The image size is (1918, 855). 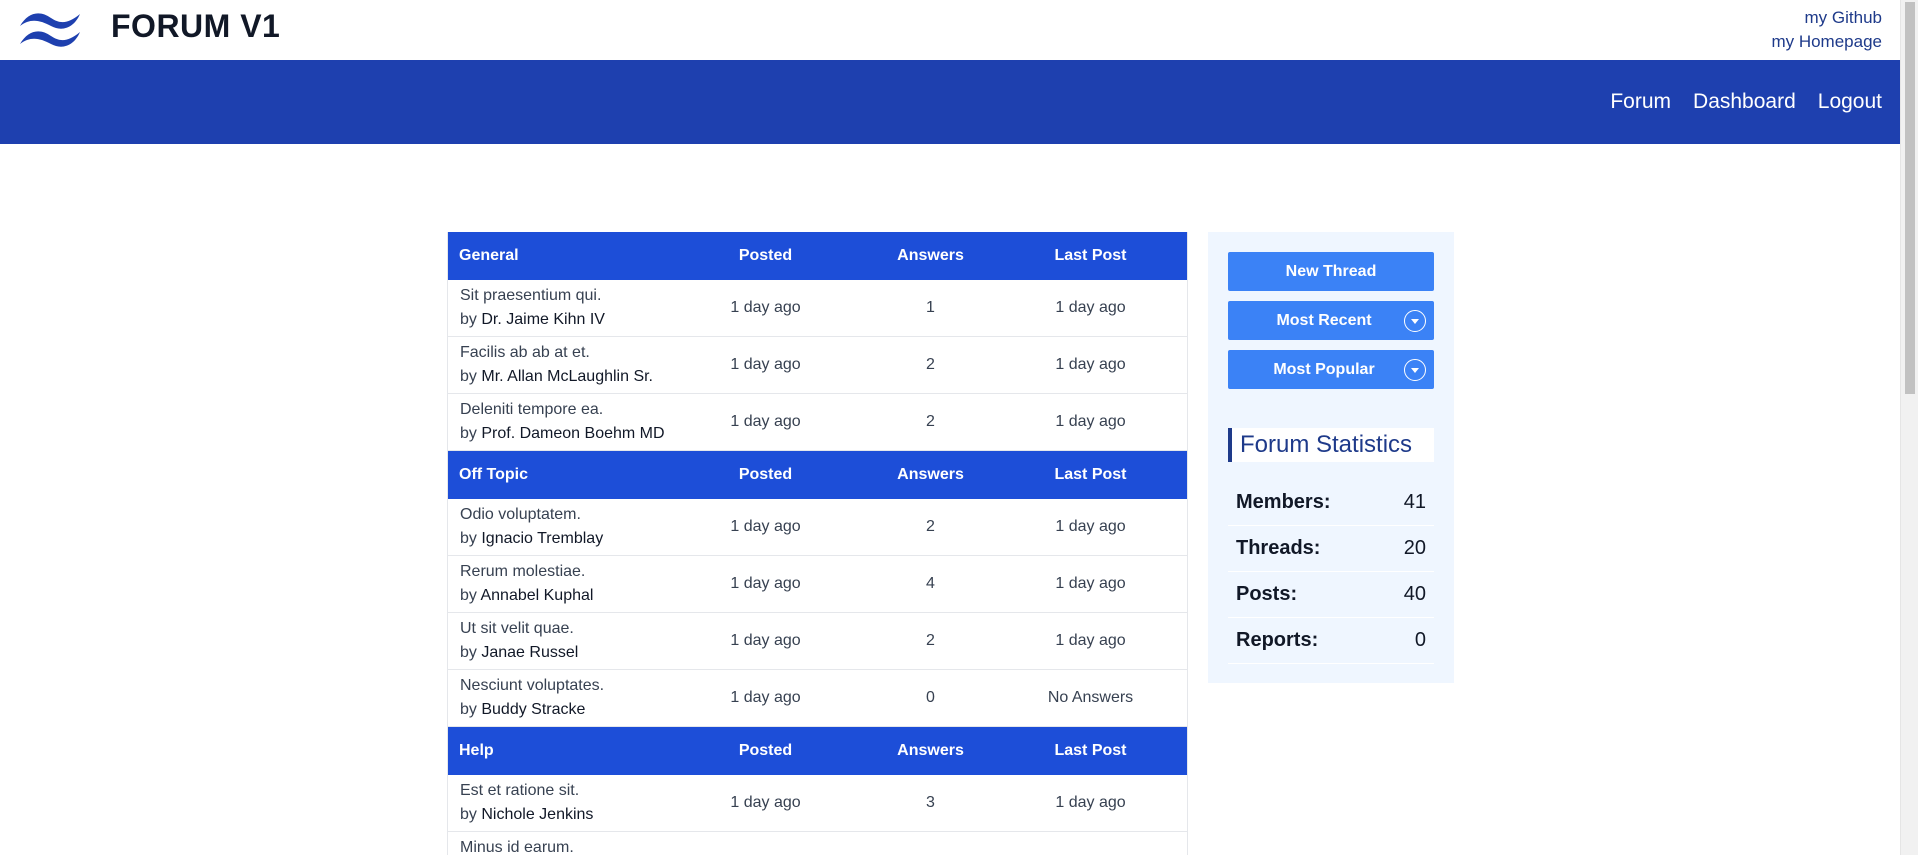 I want to click on thread-row: Minus id earum. by, so click(x=817, y=843).